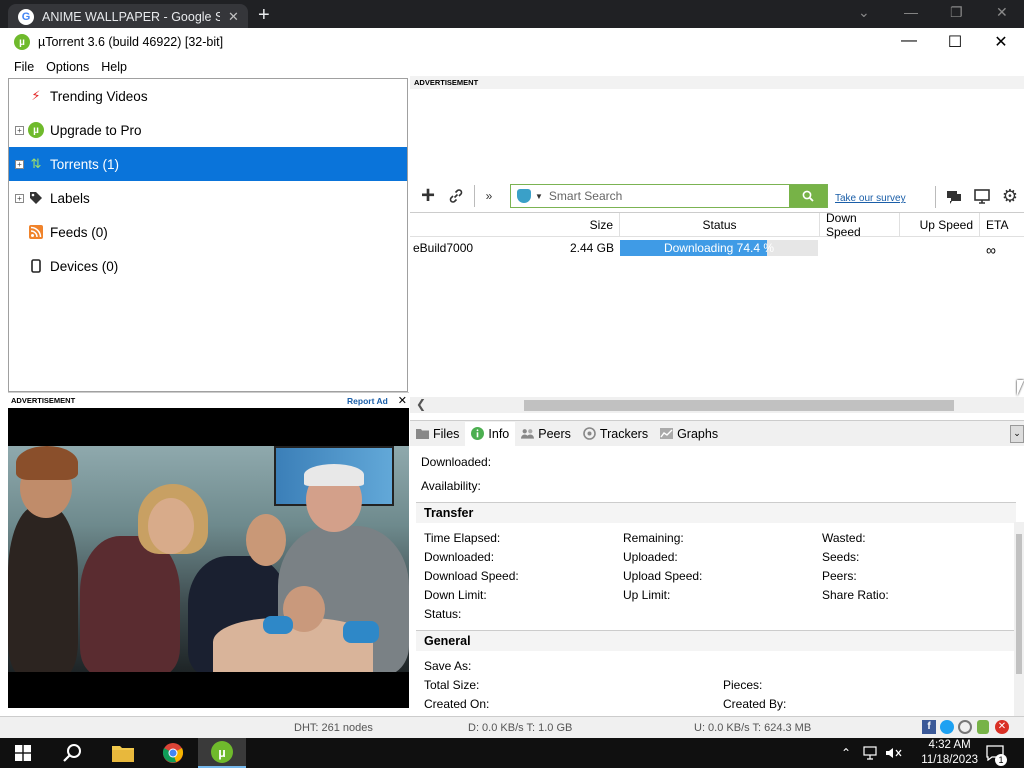  What do you see at coordinates (222, 753) in the screenshot?
I see `utorrent-taskbar-icon: µ` at bounding box center [222, 753].